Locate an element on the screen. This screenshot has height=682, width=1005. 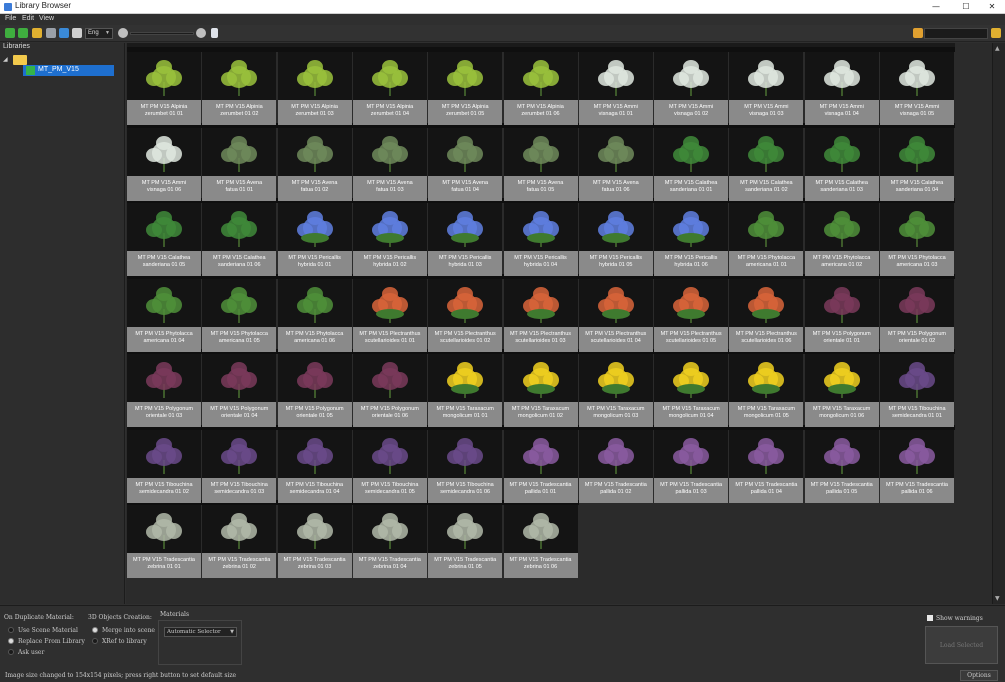
asset-tile: MT PM V15 Avena fatua 01 05 is located at coordinates (540, 164).